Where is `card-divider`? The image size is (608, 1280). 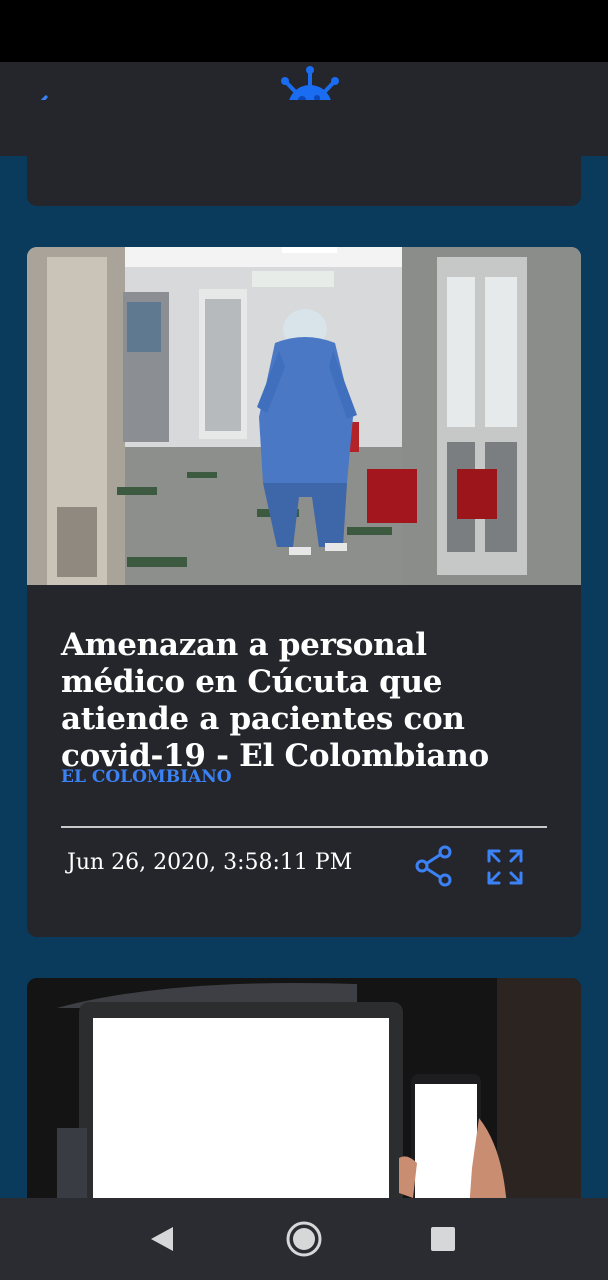
card-divider is located at coordinates (304, 827).